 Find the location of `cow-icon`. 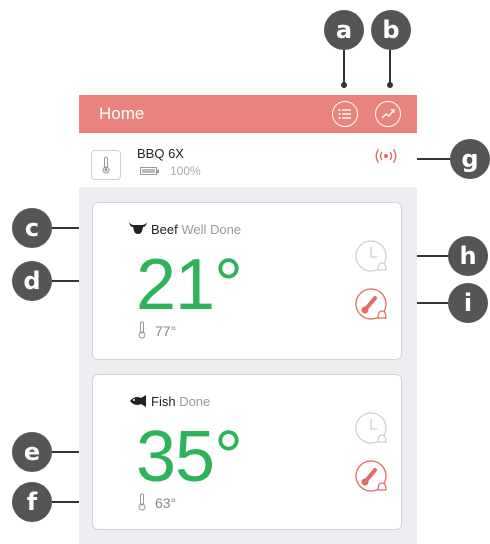

cow-icon is located at coordinates (138, 228).